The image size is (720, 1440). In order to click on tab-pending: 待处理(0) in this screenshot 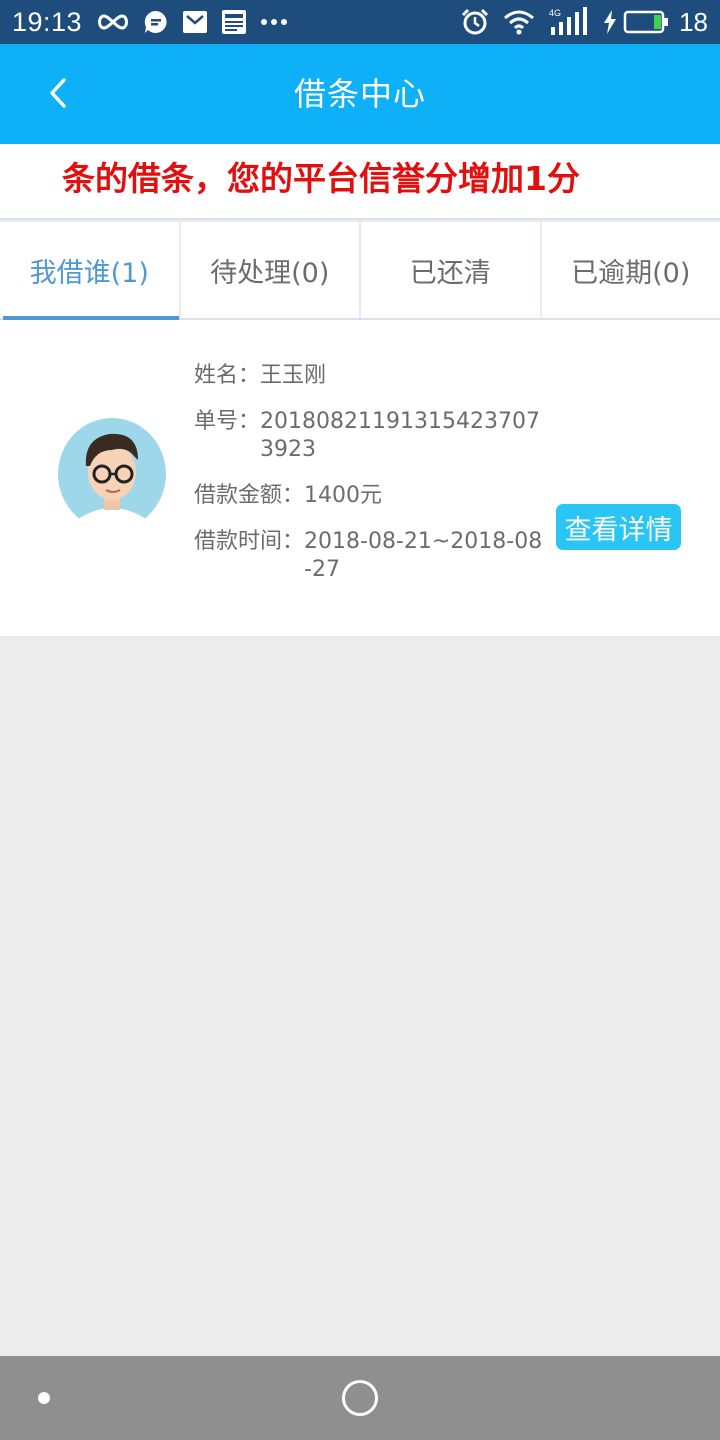, I will do `click(271, 270)`.